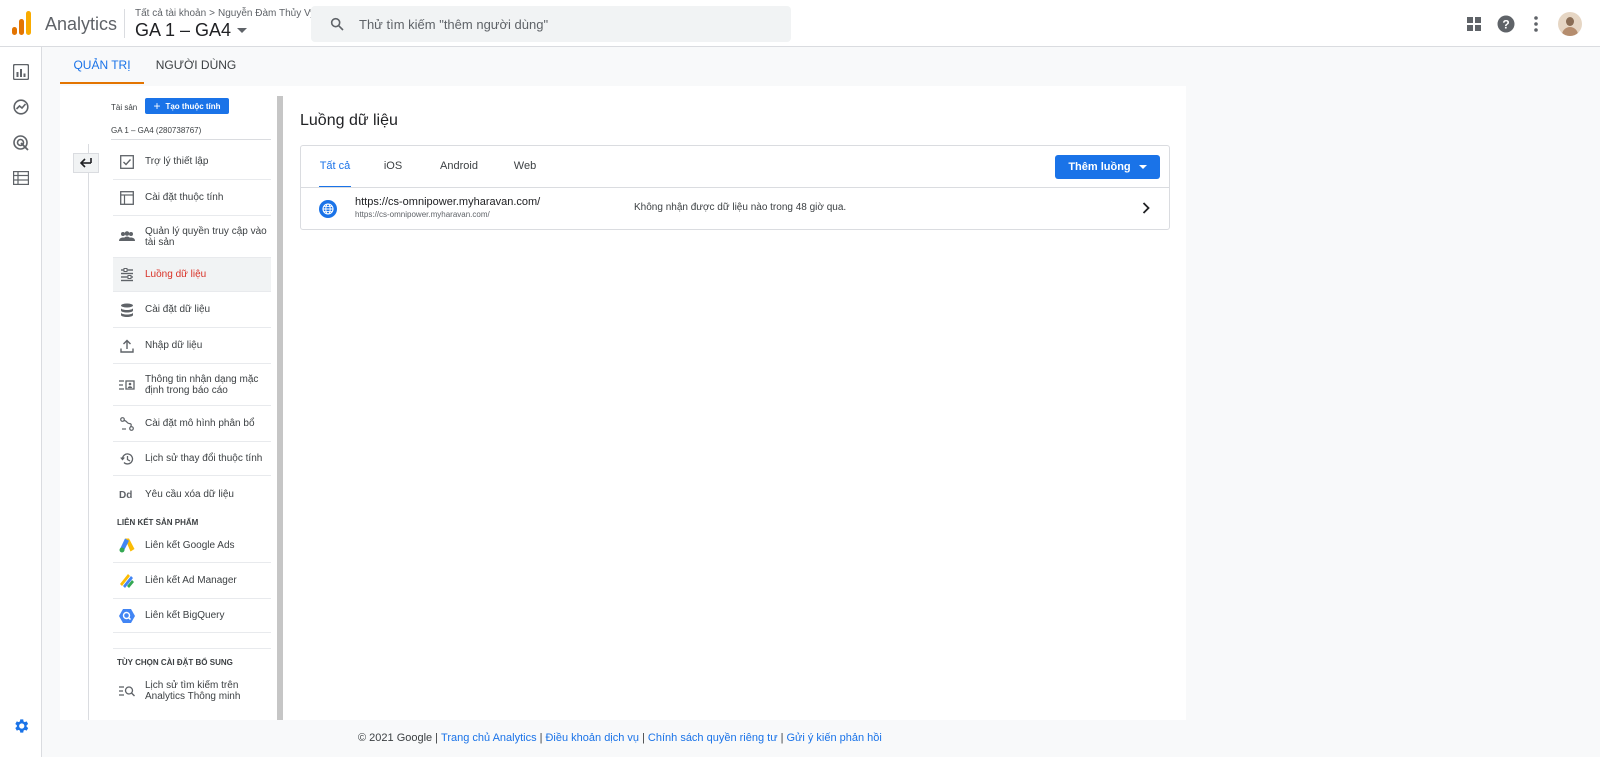 The height and width of the screenshot is (757, 1600). What do you see at coordinates (156, 130) in the screenshot?
I see `property-name: GA 1 – GA4 (280738767)` at bounding box center [156, 130].